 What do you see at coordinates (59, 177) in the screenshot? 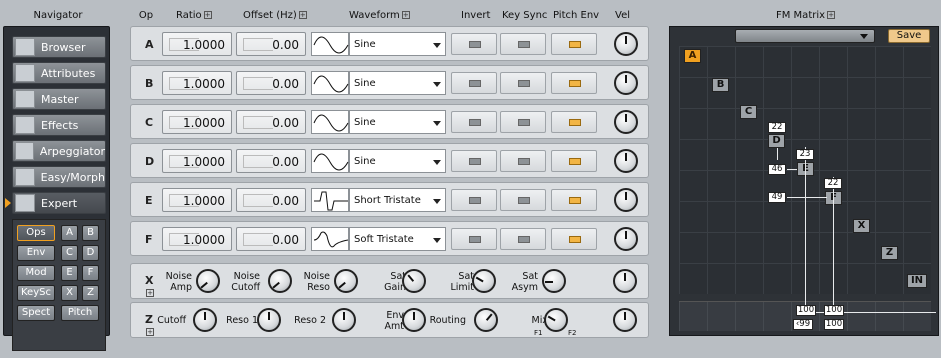
I see `nav-easy-morph-button: Easy/Morph` at bounding box center [59, 177].